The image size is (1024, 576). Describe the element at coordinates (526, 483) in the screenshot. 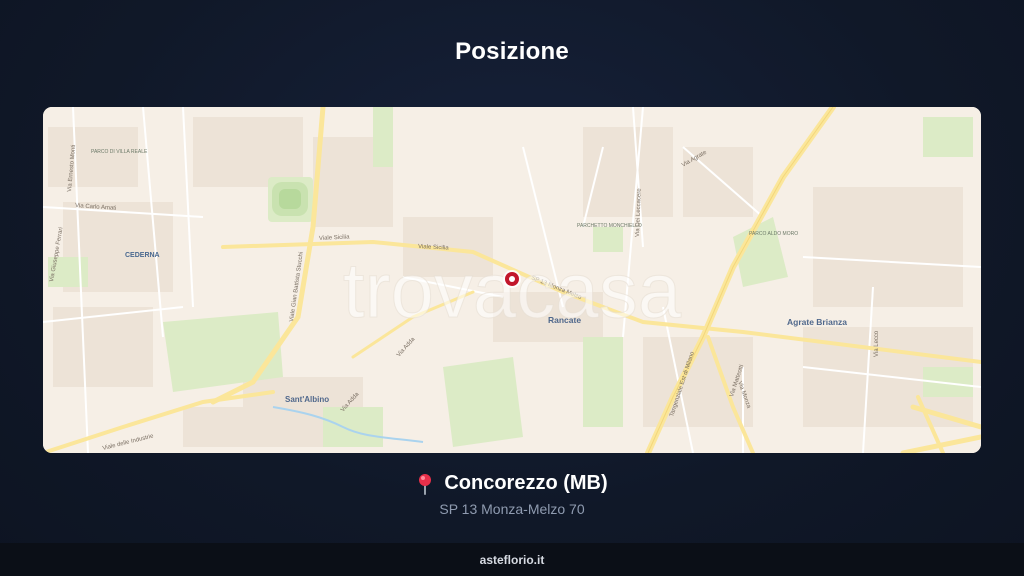

I see `location-name: Concorezzo (MB)` at that location.